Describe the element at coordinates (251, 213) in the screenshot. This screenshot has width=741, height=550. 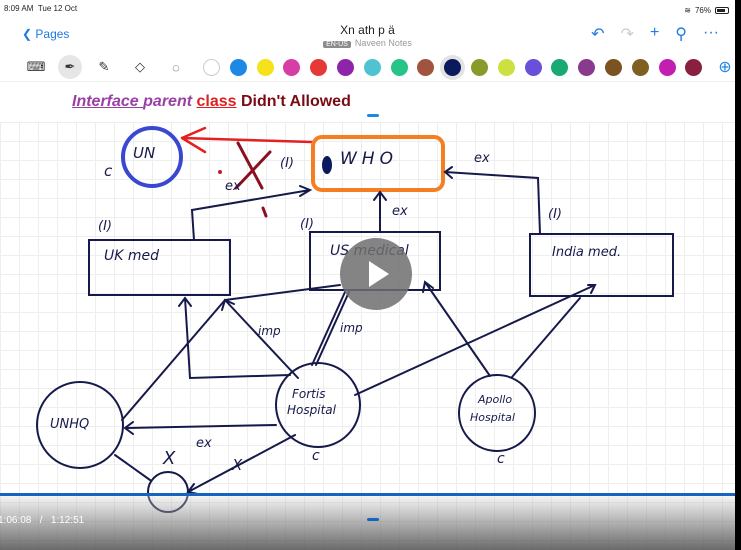
I see `uk-to-who-arrow` at that location.